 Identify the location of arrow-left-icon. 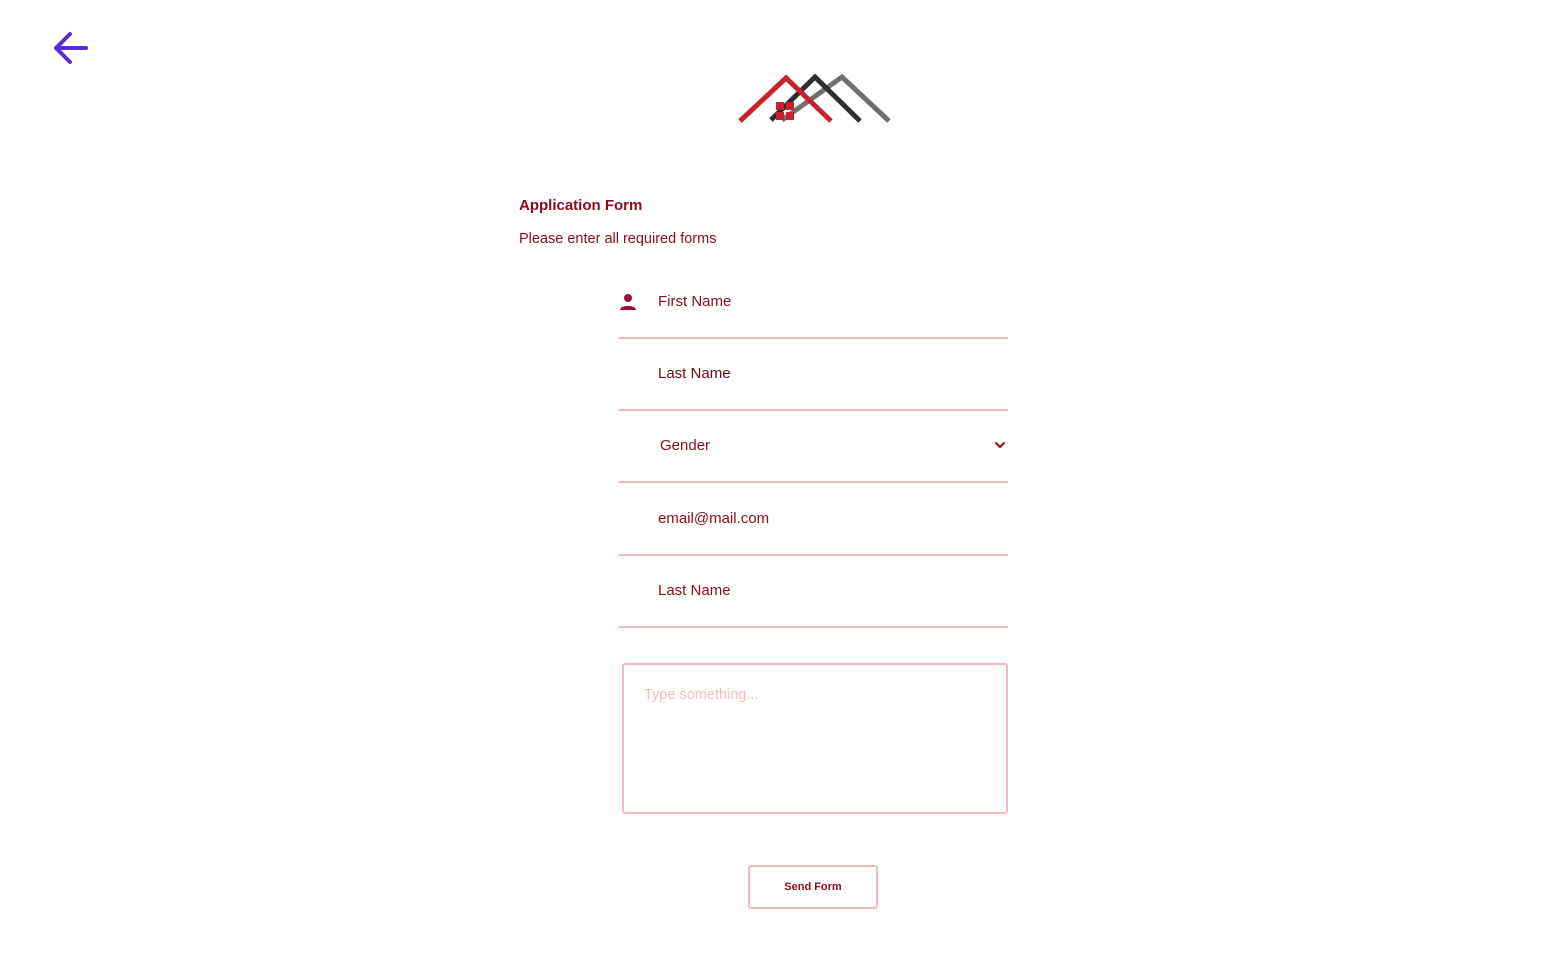
(71, 48).